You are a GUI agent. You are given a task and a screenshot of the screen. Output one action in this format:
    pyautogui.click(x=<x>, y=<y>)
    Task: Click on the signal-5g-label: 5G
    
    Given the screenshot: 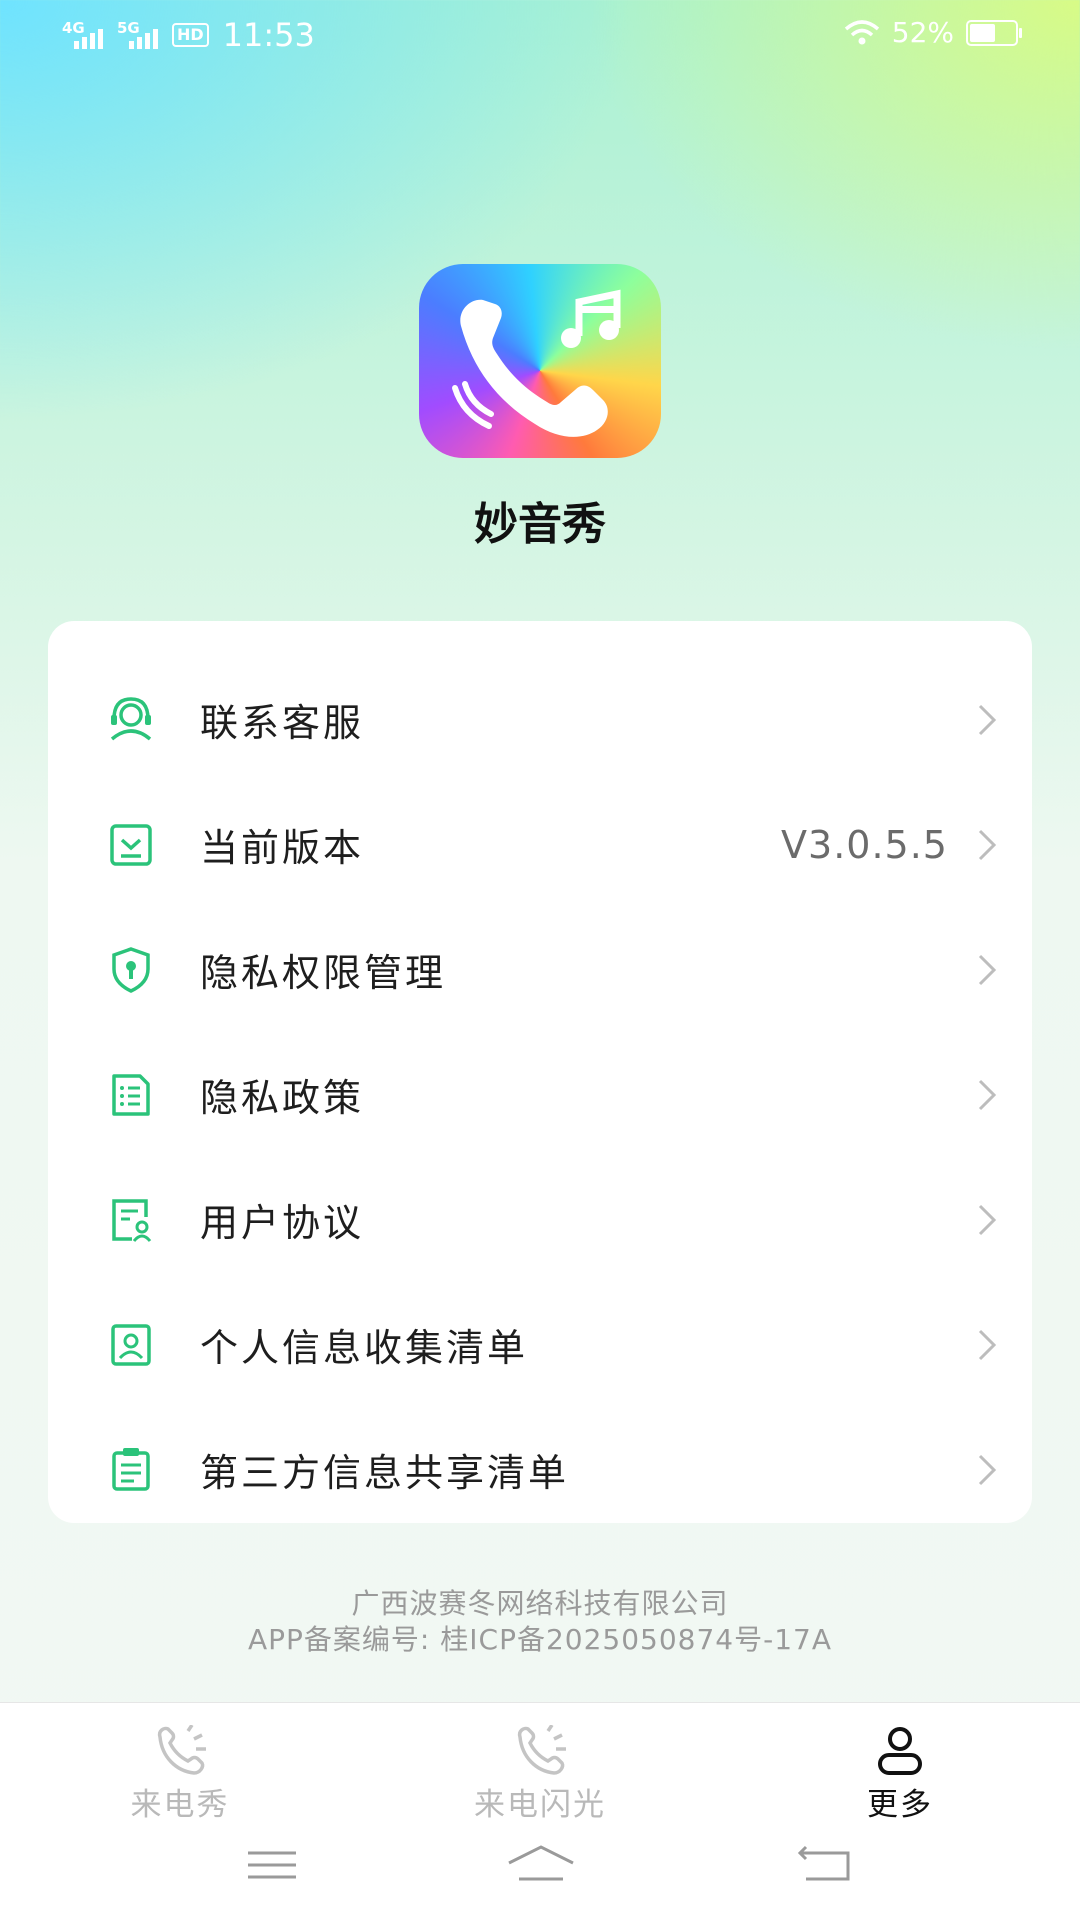 What is the action you would take?
    pyautogui.click(x=128, y=28)
    